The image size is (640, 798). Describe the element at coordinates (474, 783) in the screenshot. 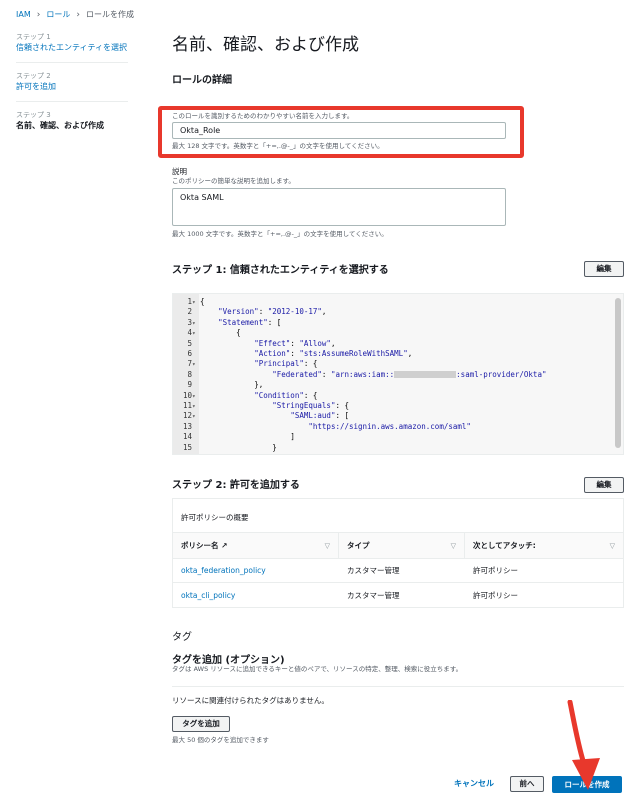

I see `cancel-button: キャンセル` at that location.